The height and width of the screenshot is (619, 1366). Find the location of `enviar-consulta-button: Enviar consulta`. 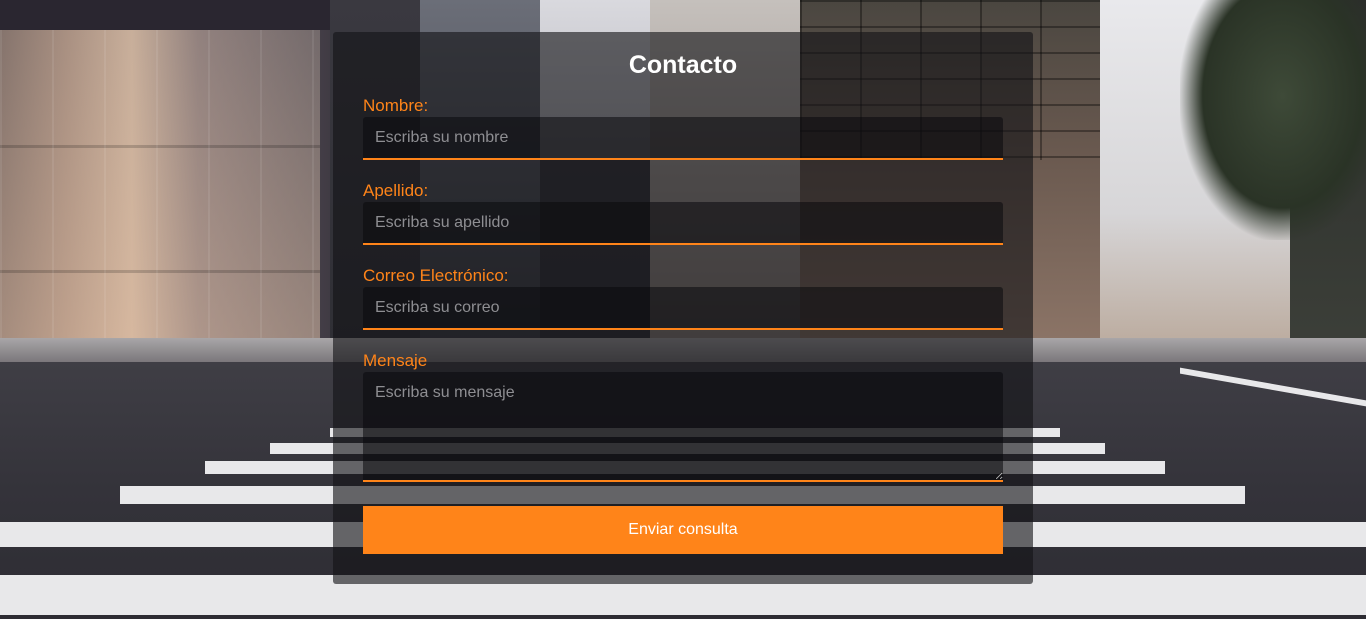

enviar-consulta-button: Enviar consulta is located at coordinates (683, 530).